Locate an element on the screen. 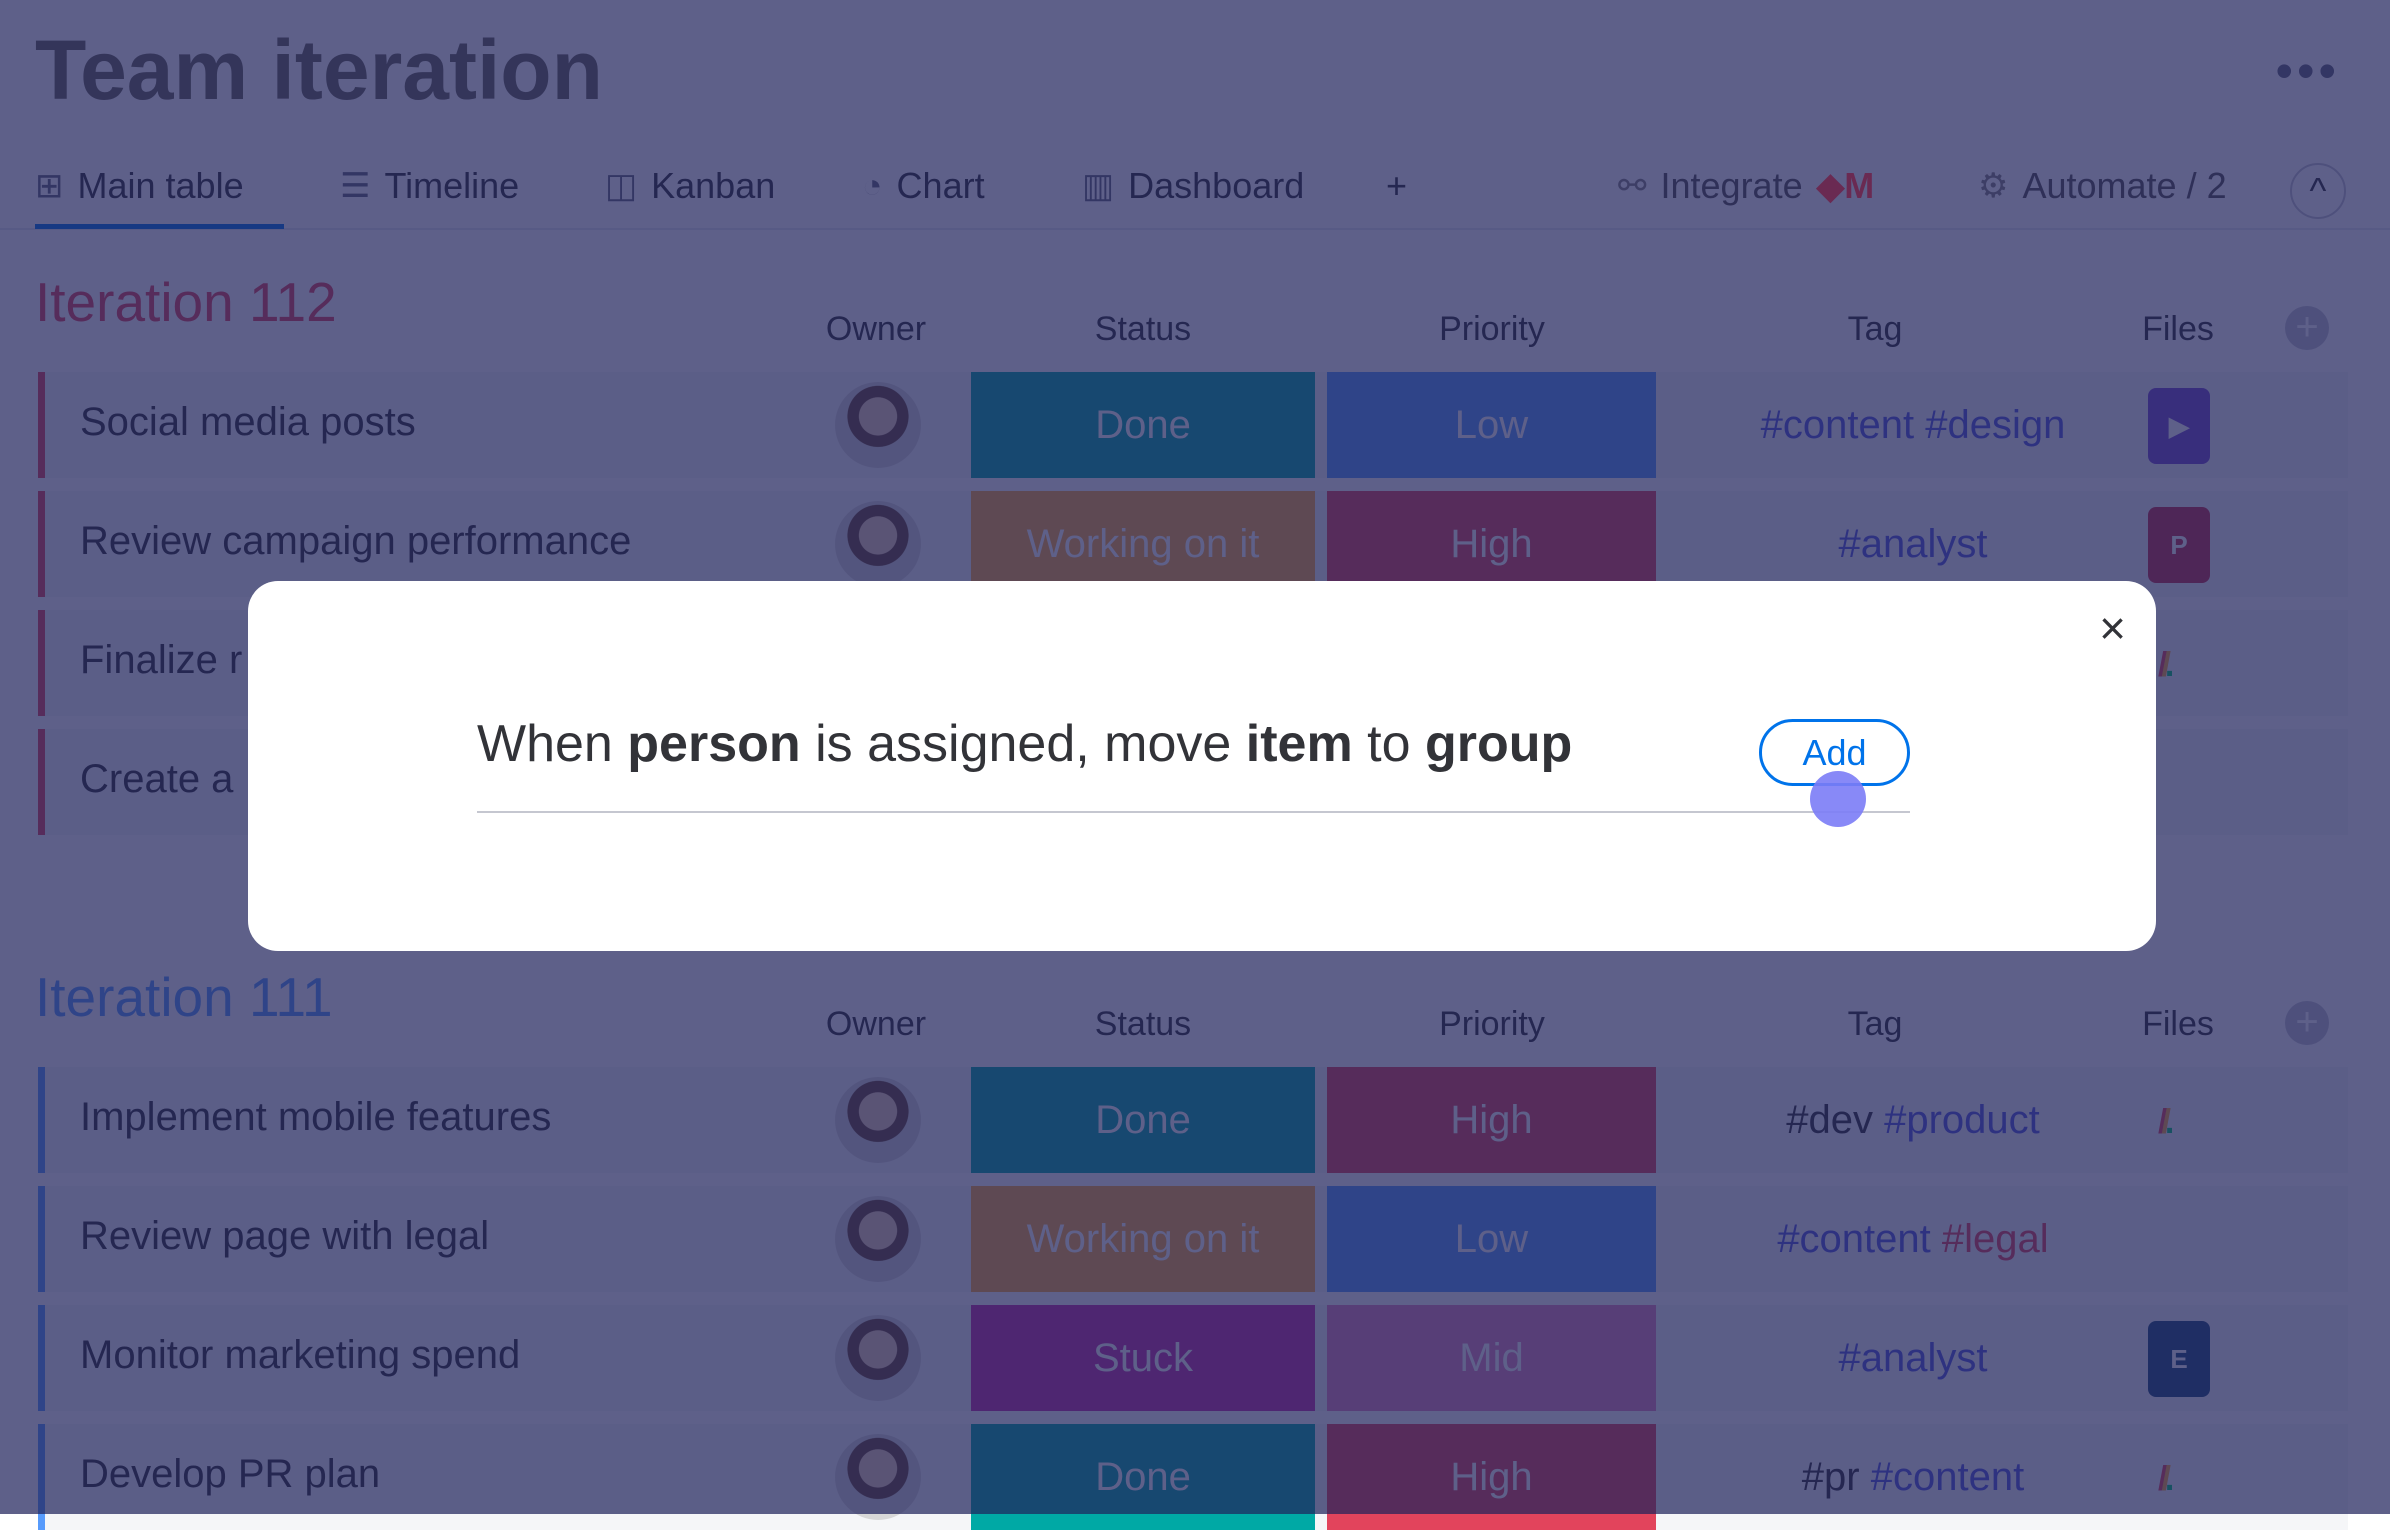 The height and width of the screenshot is (1530, 2390). robot-icon: ⚙ is located at coordinates (1993, 186).